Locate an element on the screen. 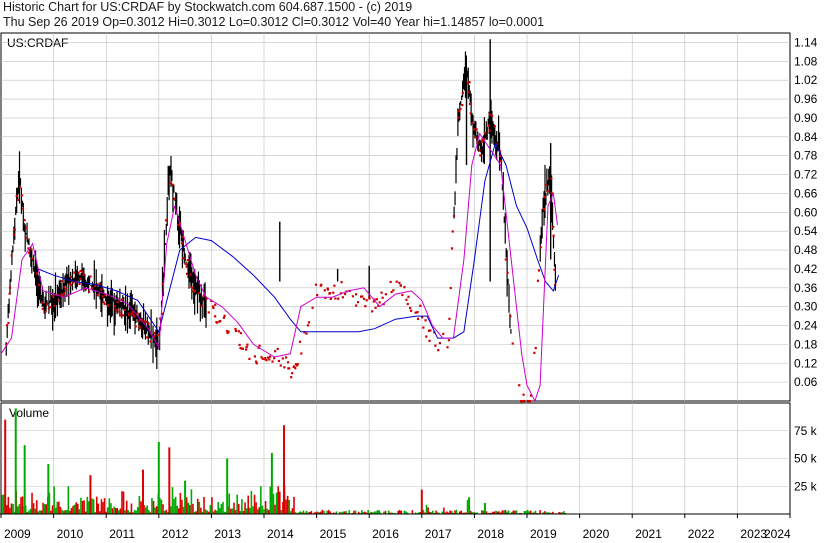 The height and width of the screenshot is (543, 830). price-y-tick-label: 0.48 is located at coordinates (806, 250).